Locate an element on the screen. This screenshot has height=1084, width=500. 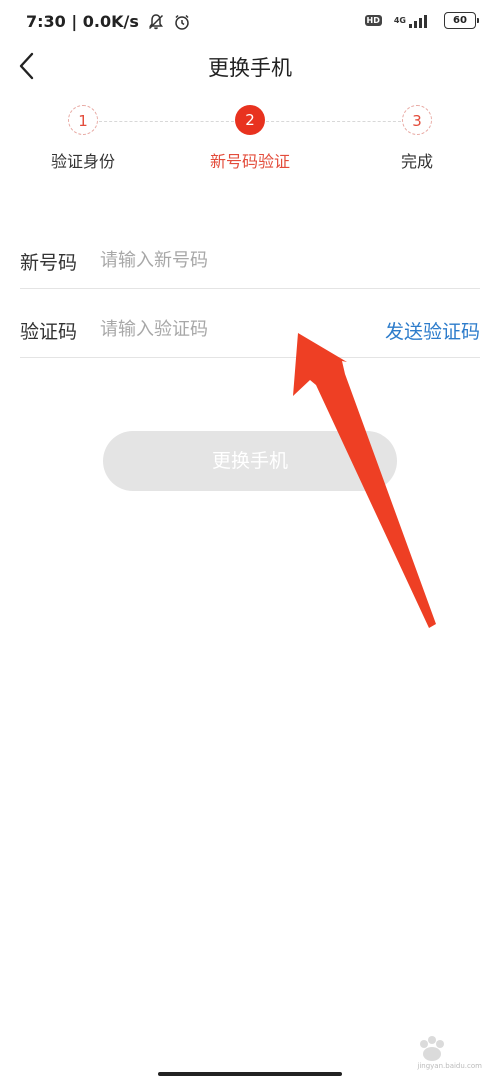
alarm-clock-icon is located at coordinates (182, 22).